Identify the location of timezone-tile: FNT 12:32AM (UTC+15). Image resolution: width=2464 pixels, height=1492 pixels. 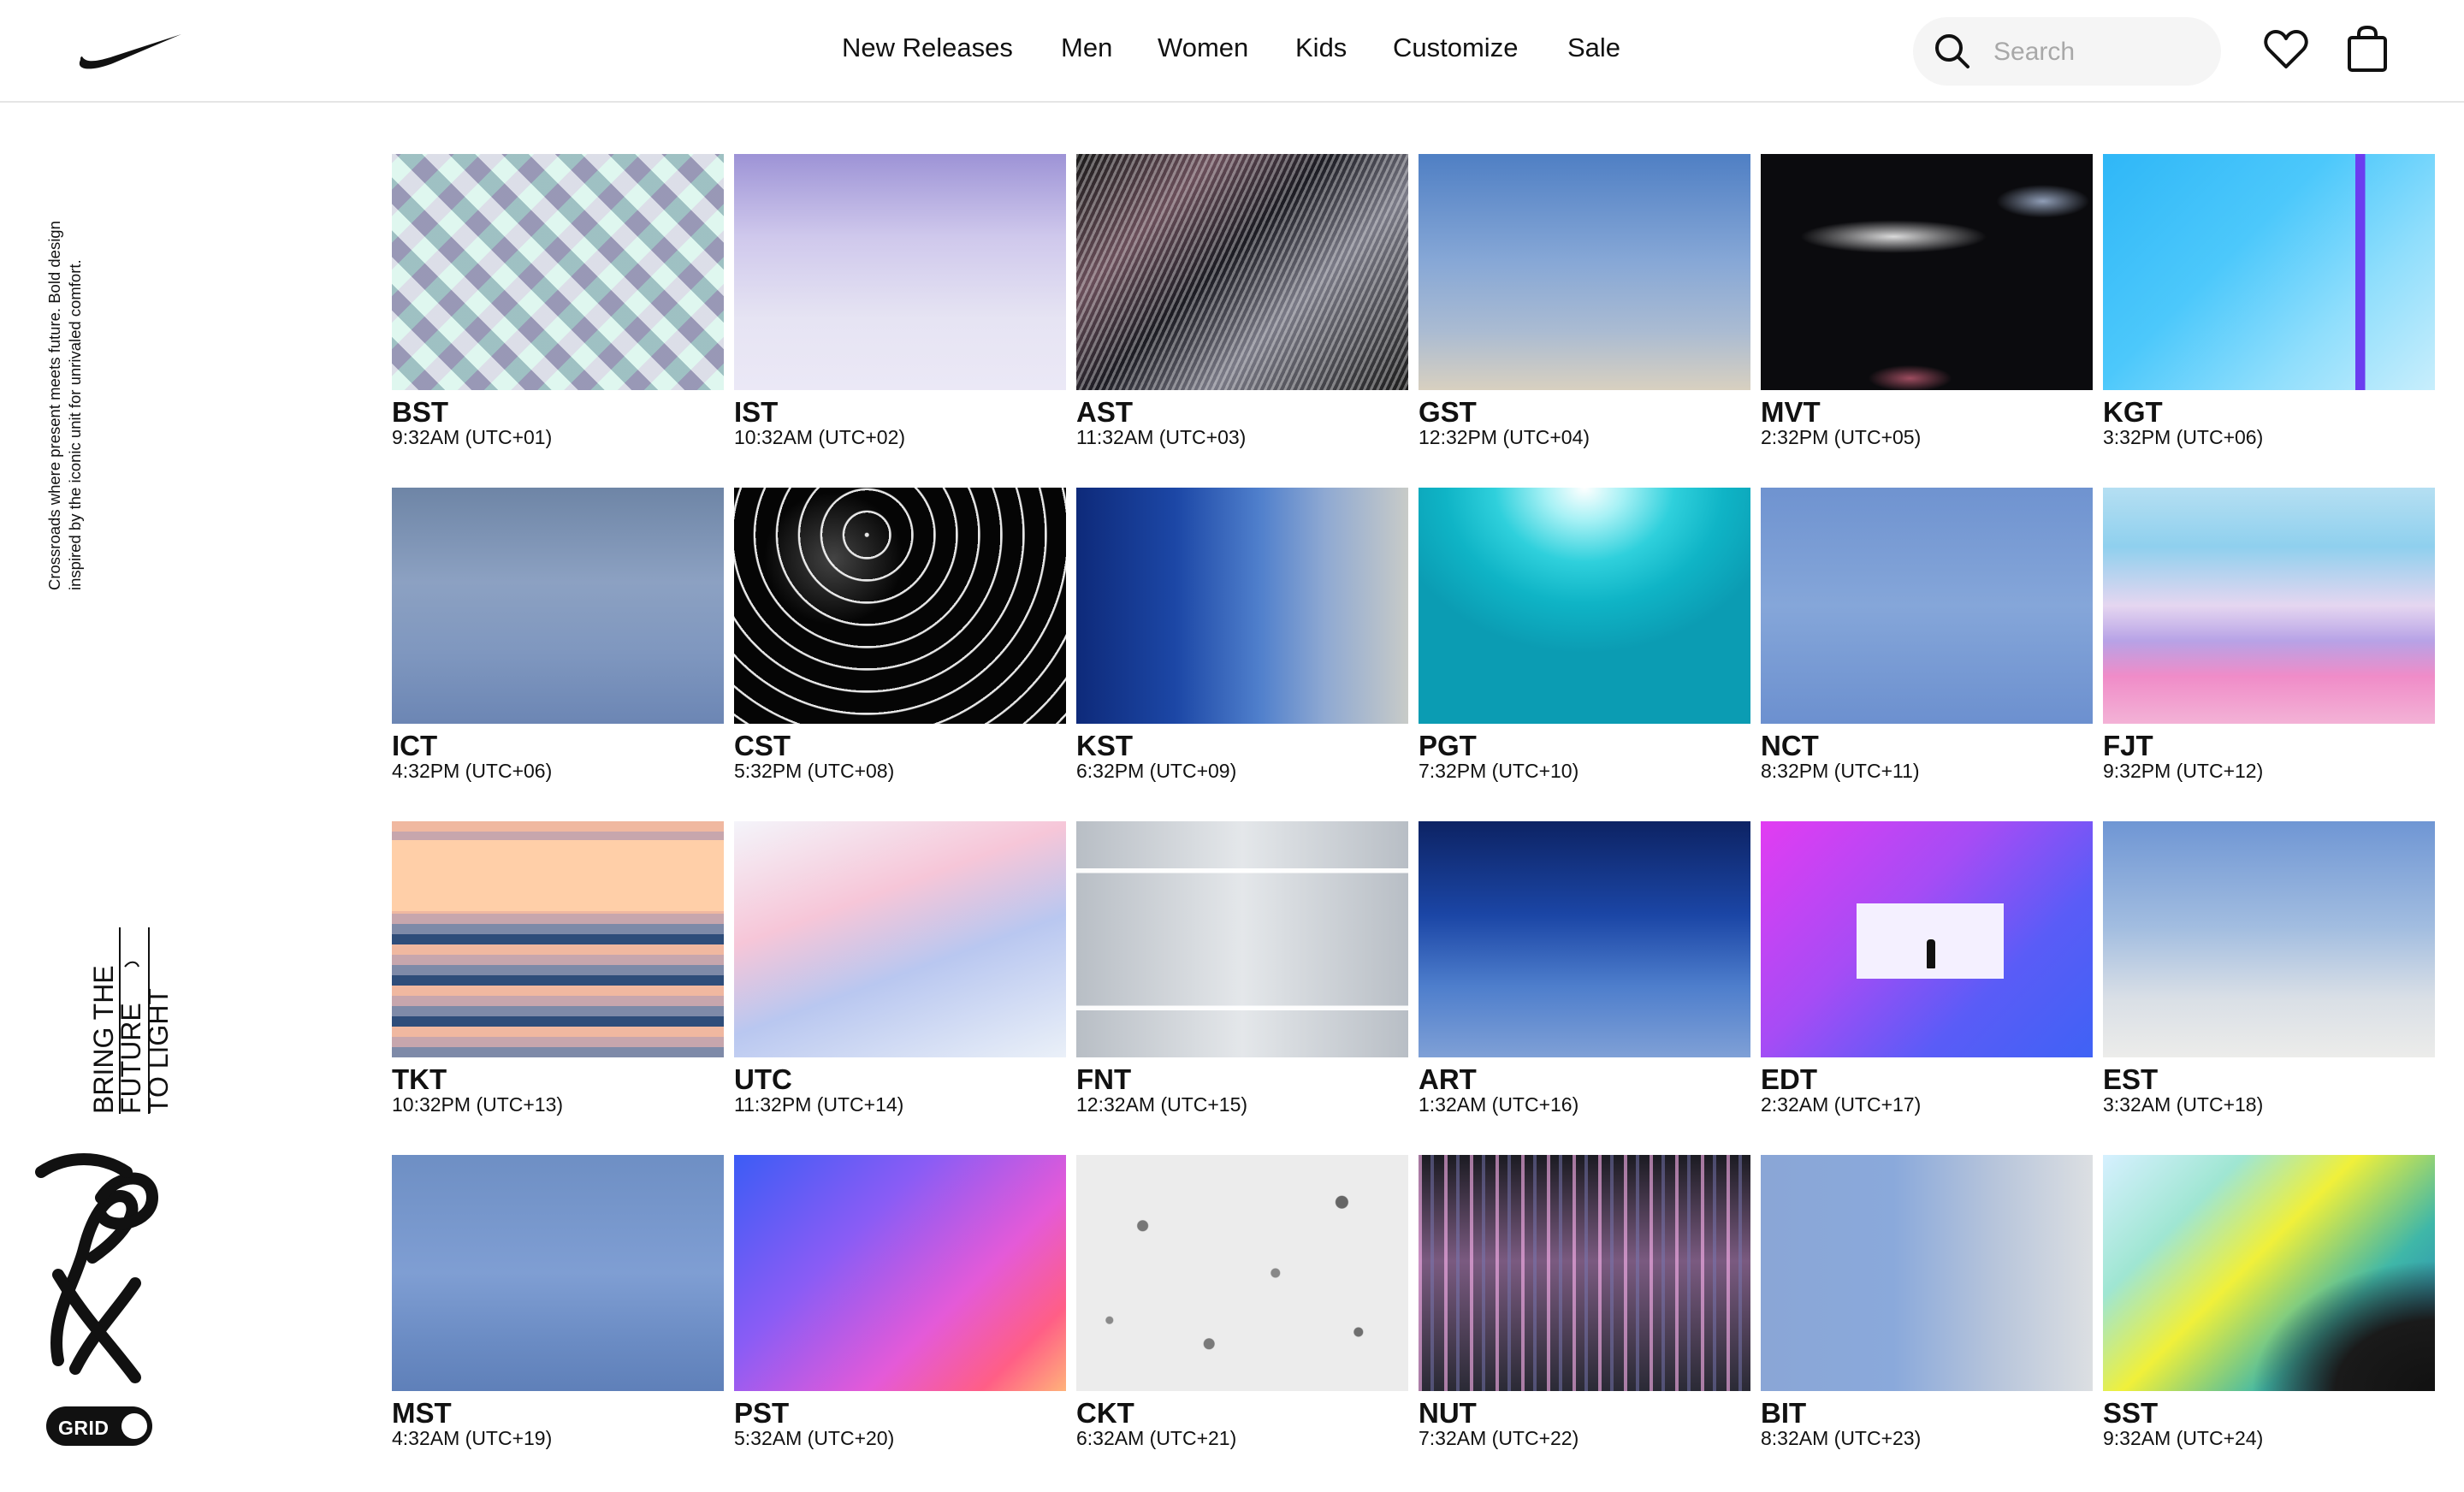
(1242, 988).